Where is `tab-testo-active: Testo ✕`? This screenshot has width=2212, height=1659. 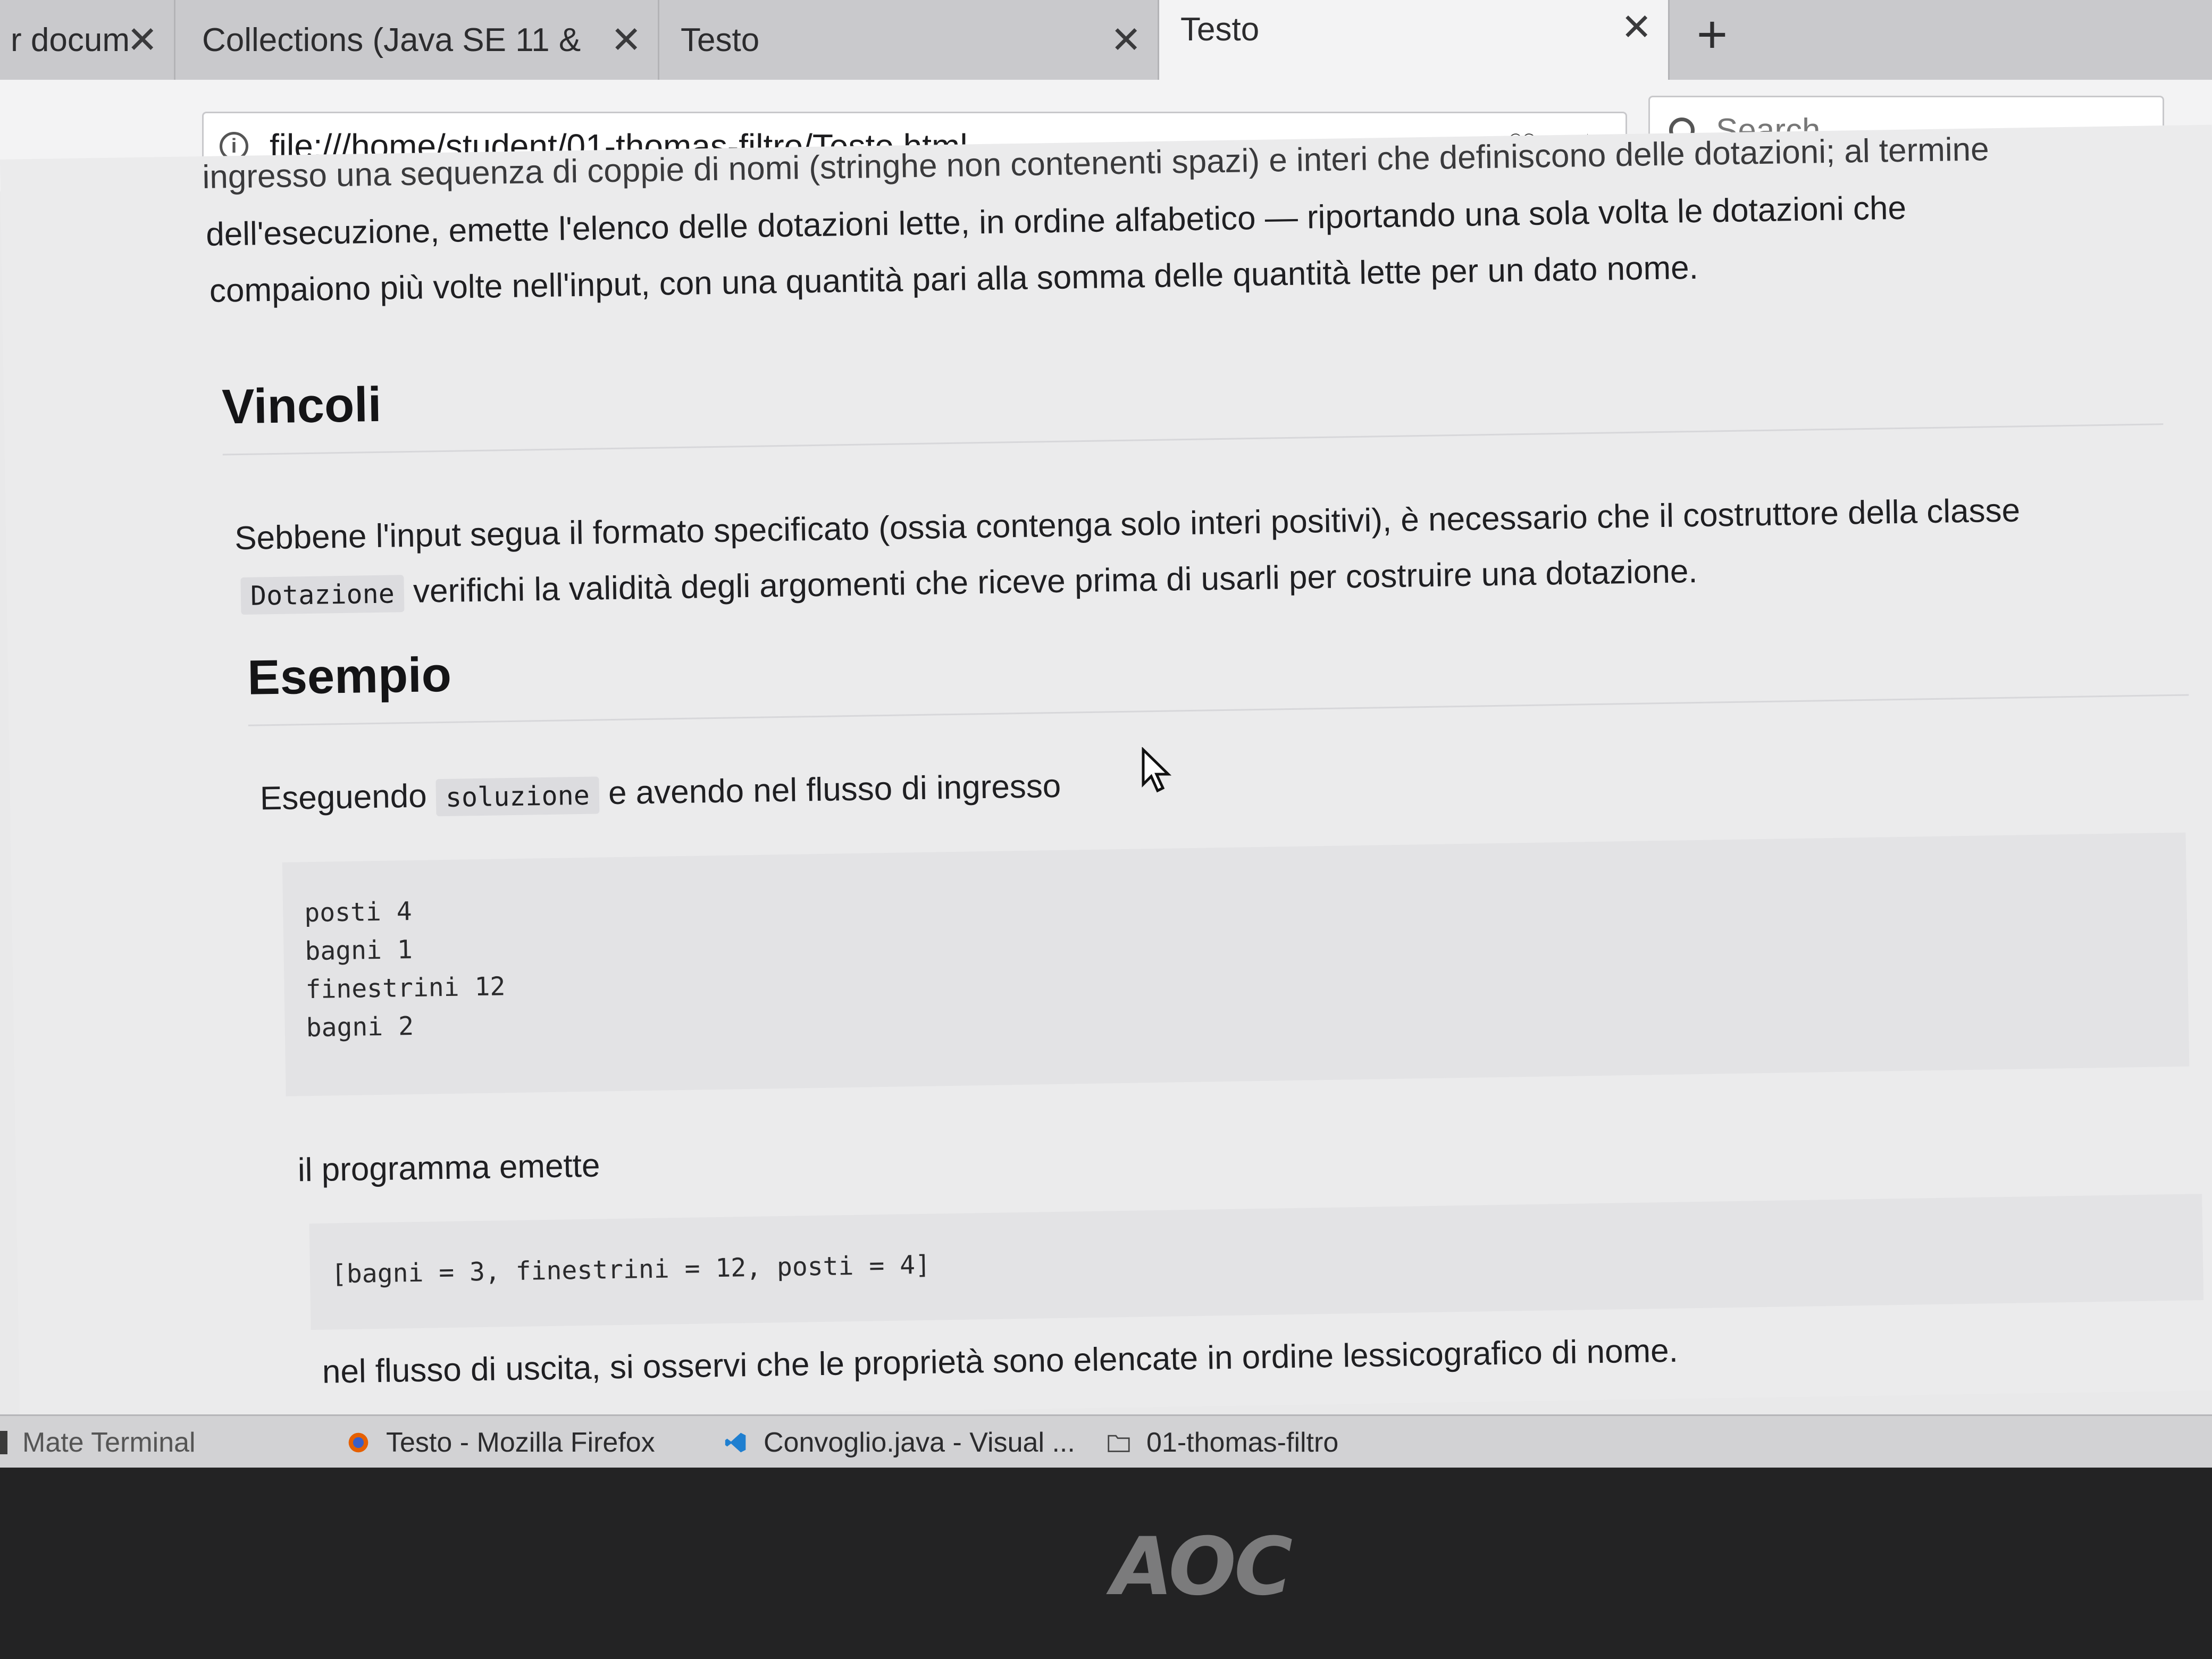 tab-testo-active: Testo ✕ is located at coordinates (1414, 42).